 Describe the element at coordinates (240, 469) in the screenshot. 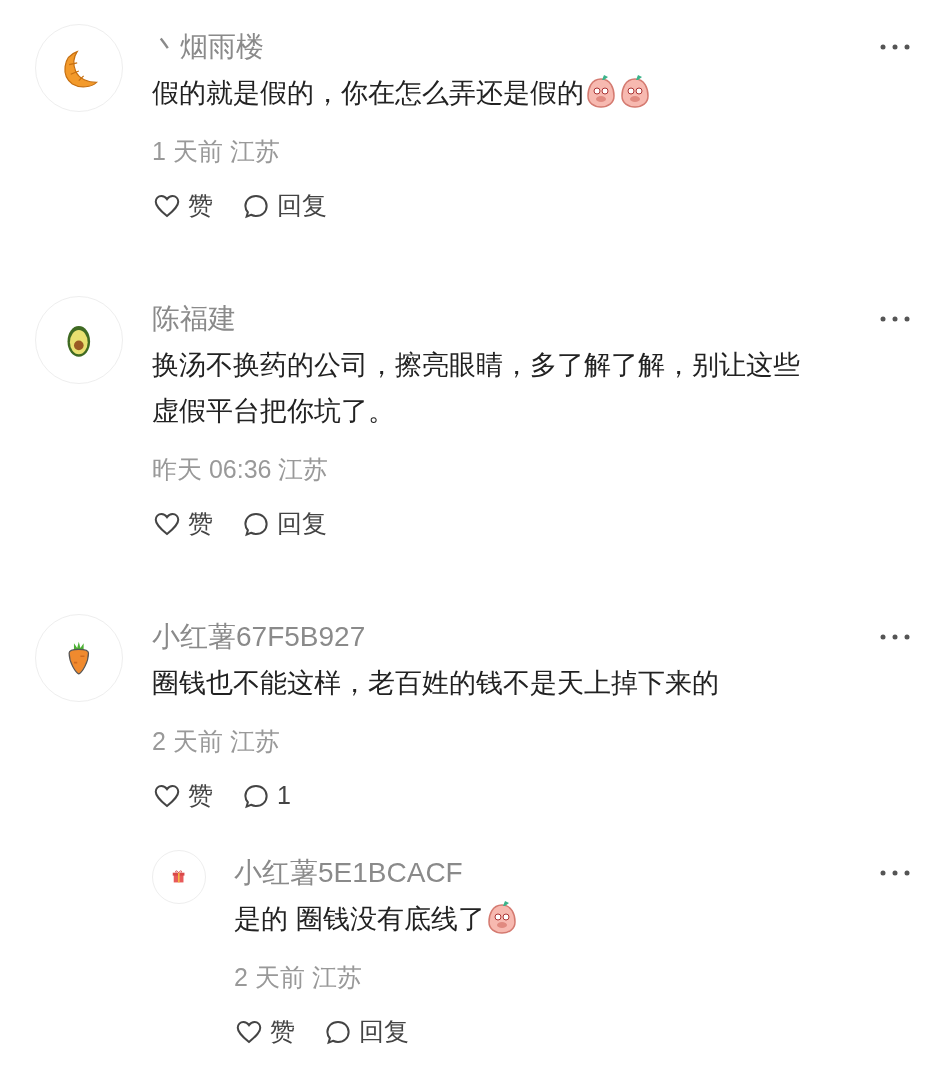

I see `comment-meta: 昨天 06:36 江苏` at that location.